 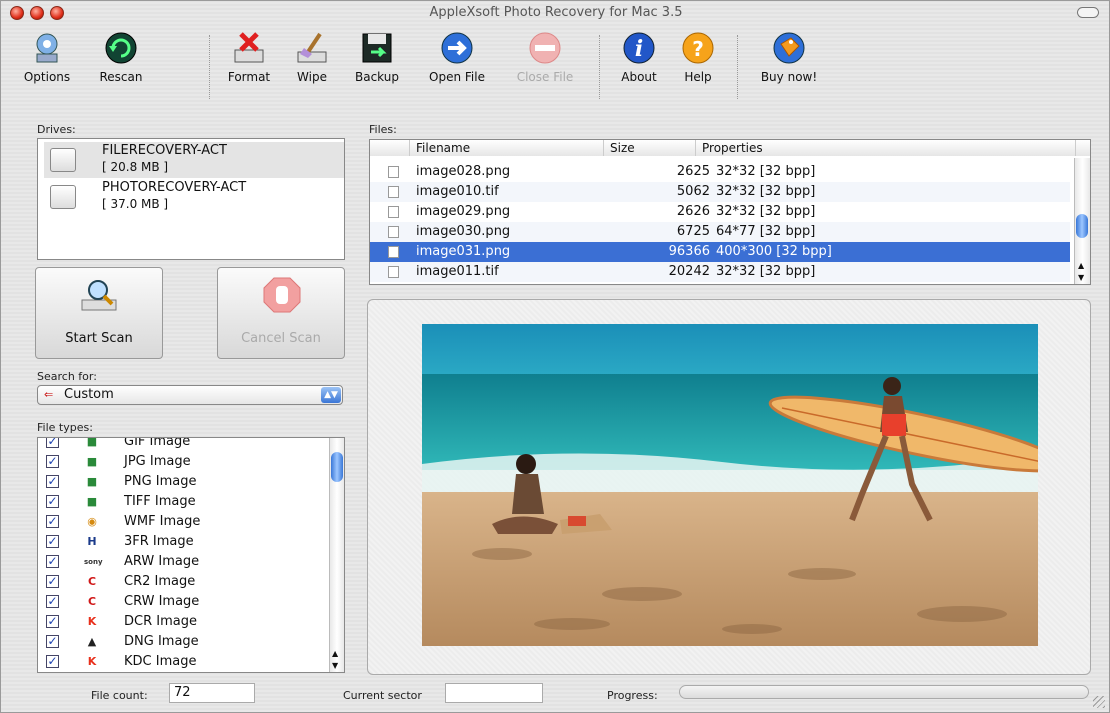 What do you see at coordinates (1083, 148) in the screenshot?
I see `column-header-corner` at bounding box center [1083, 148].